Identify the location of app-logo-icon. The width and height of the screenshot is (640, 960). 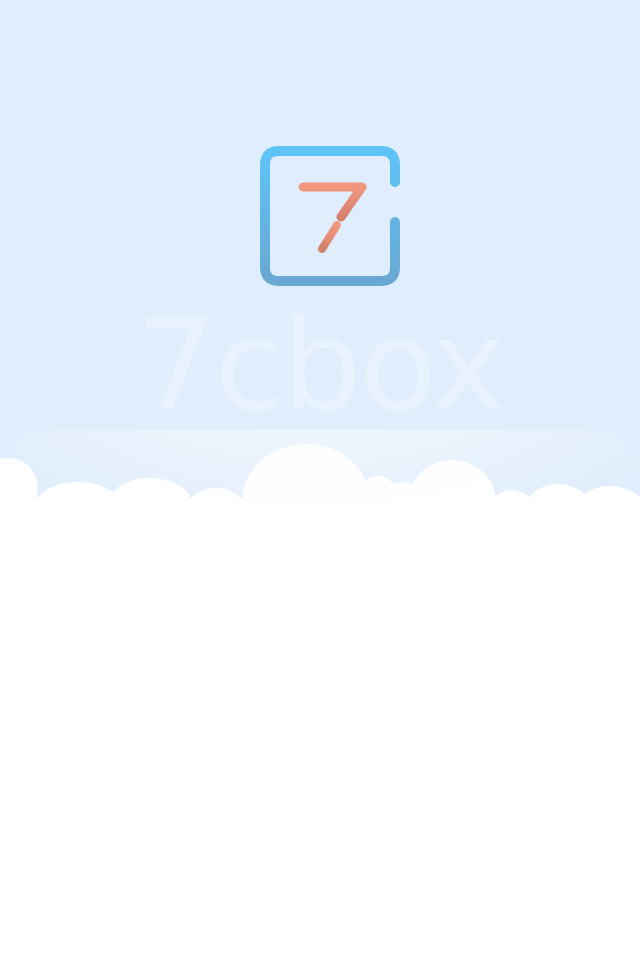
(330, 216).